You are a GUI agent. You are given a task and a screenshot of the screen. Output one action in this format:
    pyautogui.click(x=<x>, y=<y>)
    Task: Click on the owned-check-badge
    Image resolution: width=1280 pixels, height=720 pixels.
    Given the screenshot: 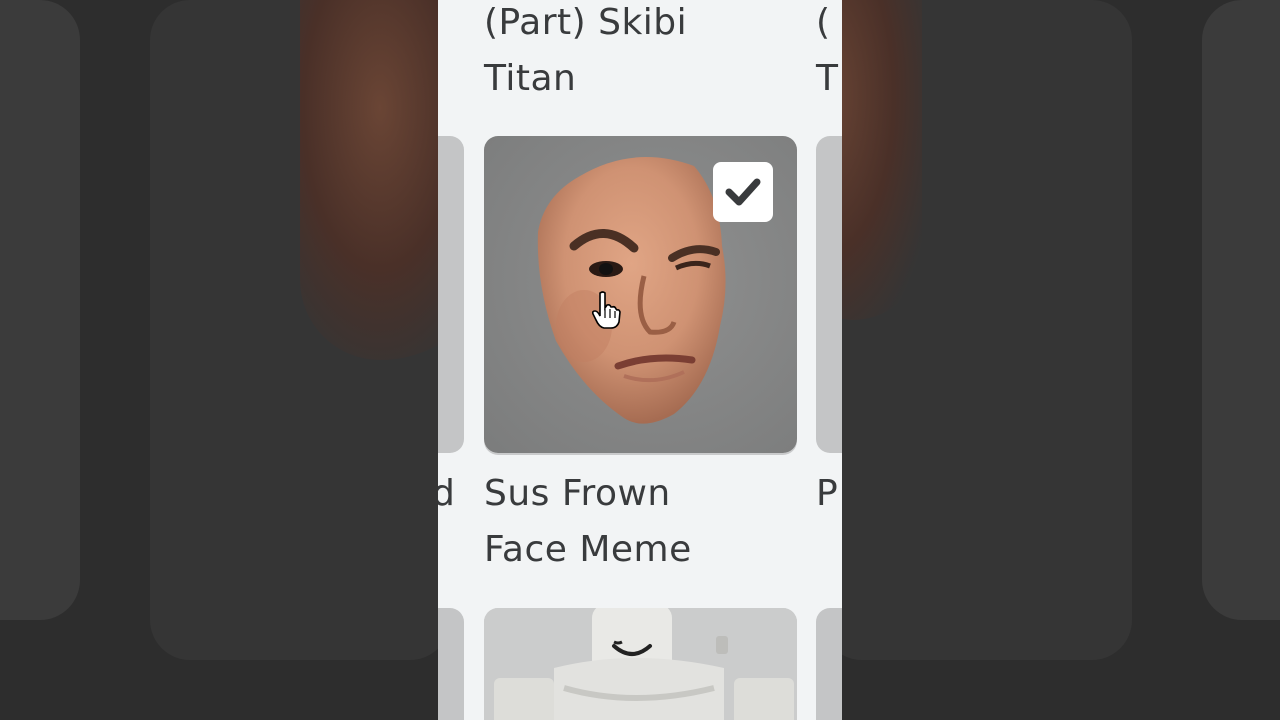 What is the action you would take?
    pyautogui.click(x=743, y=192)
    